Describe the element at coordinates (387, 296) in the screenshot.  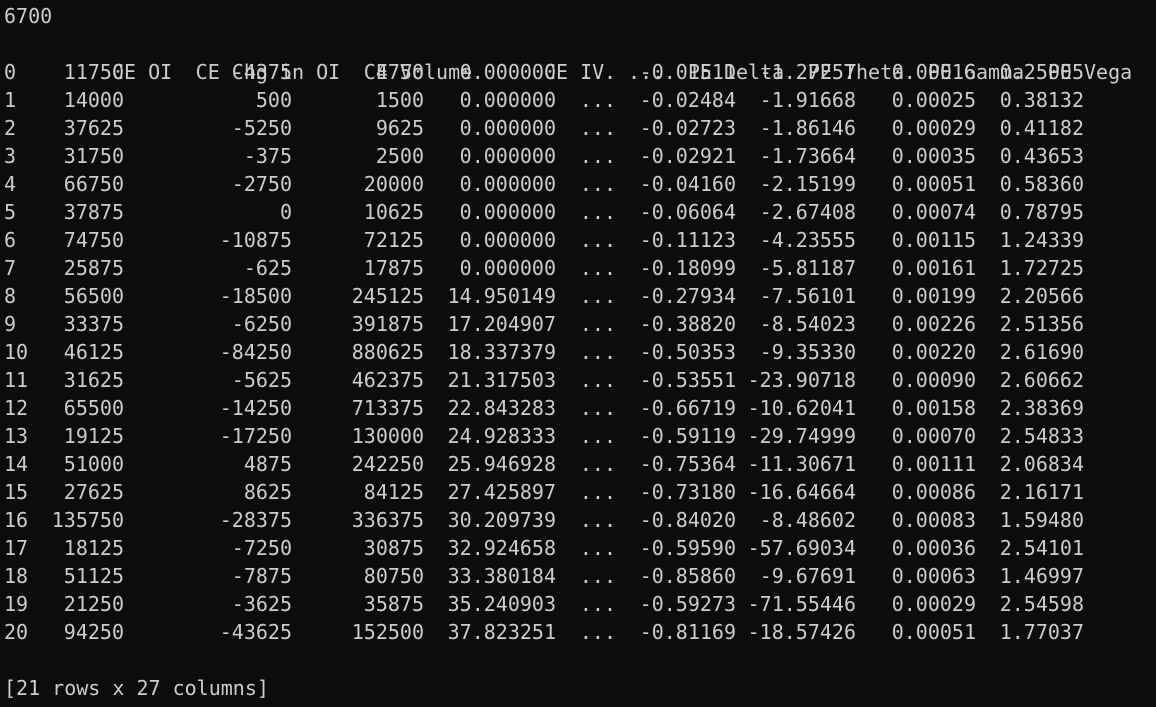
I see `cell-ce-volume: 245125` at that location.